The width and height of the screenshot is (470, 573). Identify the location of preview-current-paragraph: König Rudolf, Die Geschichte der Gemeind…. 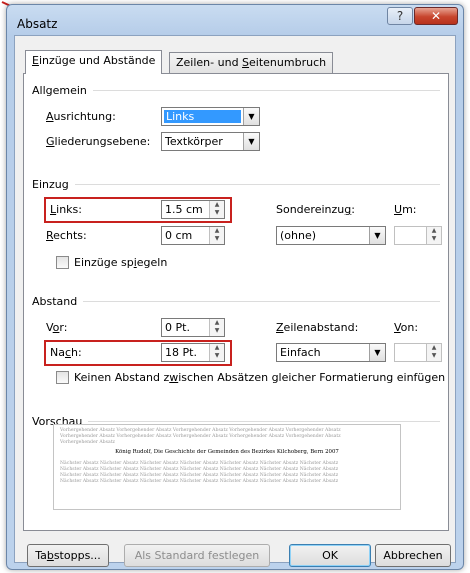
(227, 452).